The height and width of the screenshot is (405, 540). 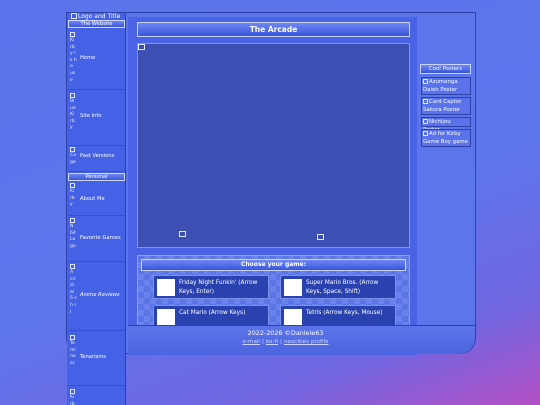 What do you see at coordinates (96, 177) in the screenshot?
I see `sidebar-heading-personal: Personal` at bounding box center [96, 177].